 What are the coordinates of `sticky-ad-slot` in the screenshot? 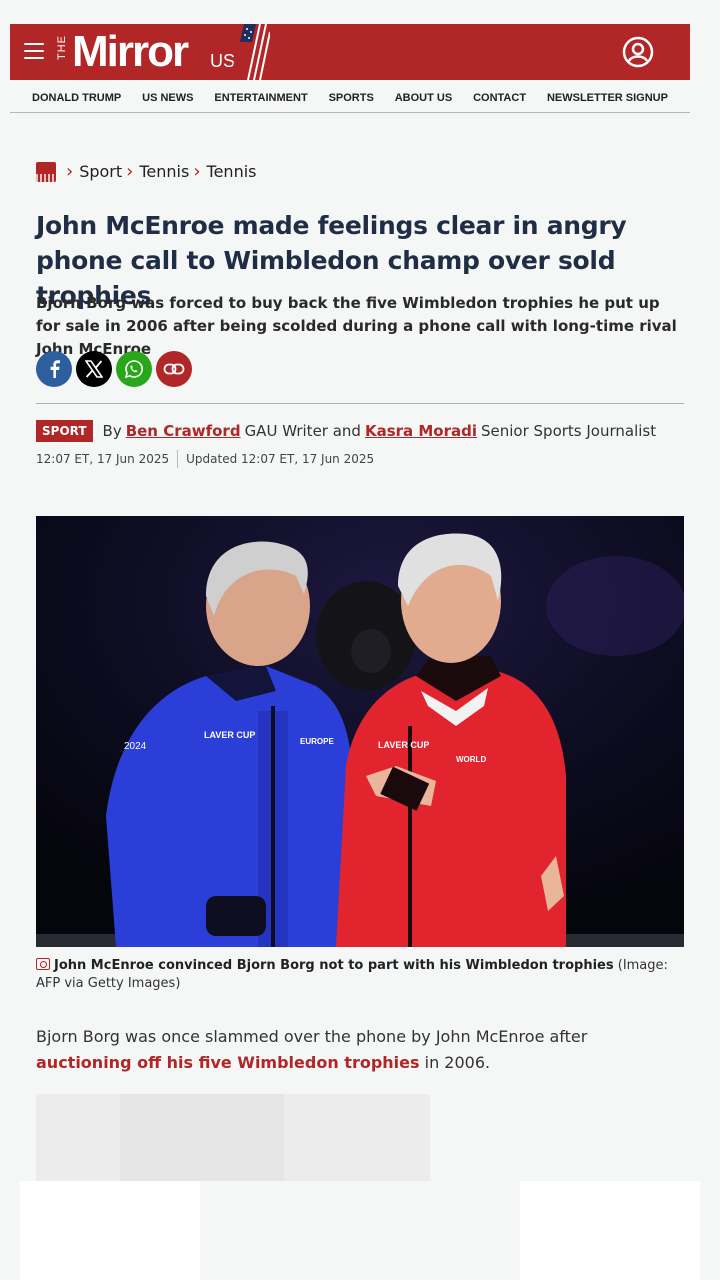 It's located at (360, 1230).